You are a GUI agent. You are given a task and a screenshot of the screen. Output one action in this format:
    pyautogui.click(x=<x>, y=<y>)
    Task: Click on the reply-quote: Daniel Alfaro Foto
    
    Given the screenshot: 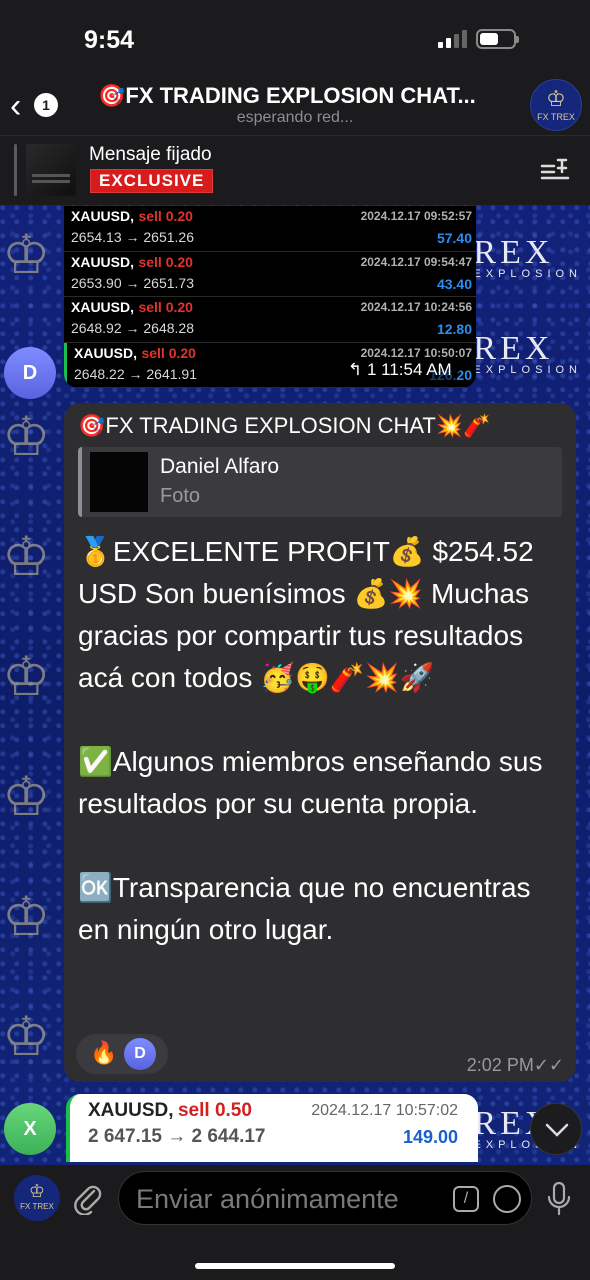 What is the action you would take?
    pyautogui.click(x=320, y=482)
    